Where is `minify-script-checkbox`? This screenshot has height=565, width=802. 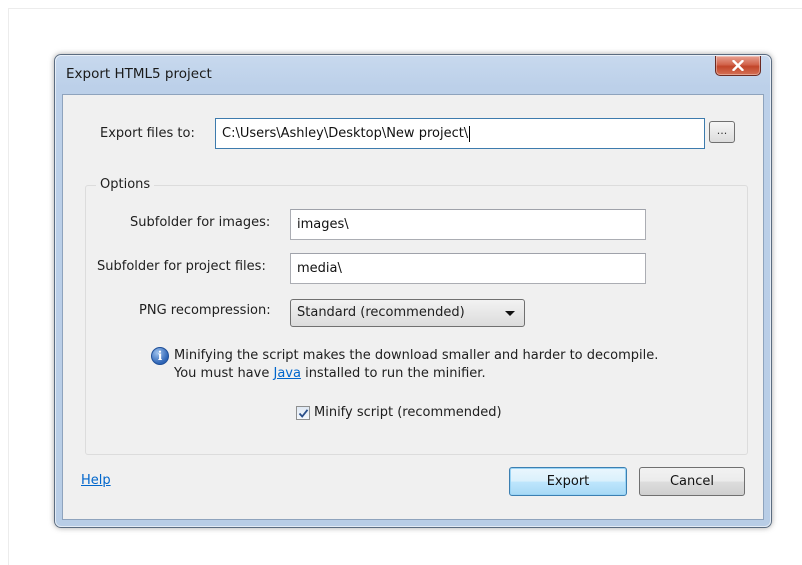
minify-script-checkbox is located at coordinates (303, 413).